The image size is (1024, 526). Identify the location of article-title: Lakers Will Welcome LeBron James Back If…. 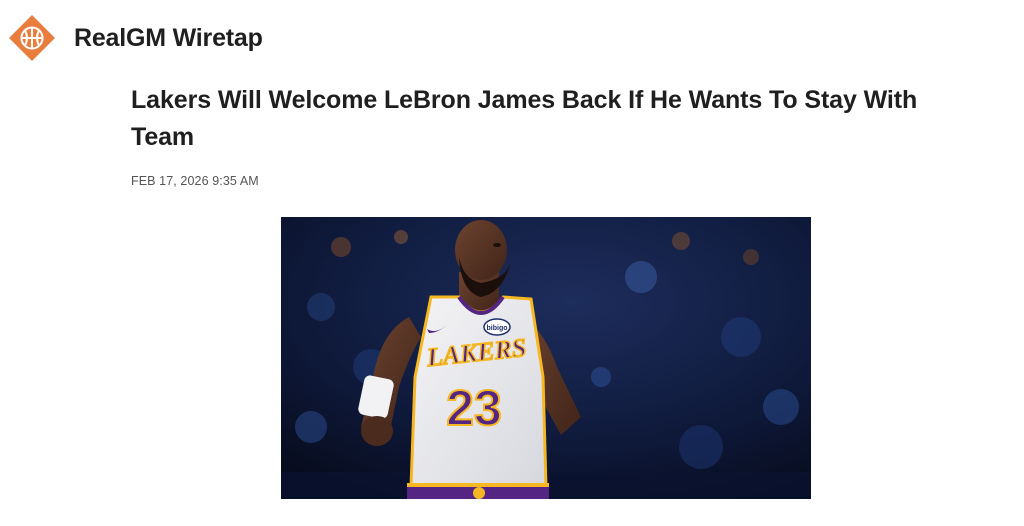
(524, 118).